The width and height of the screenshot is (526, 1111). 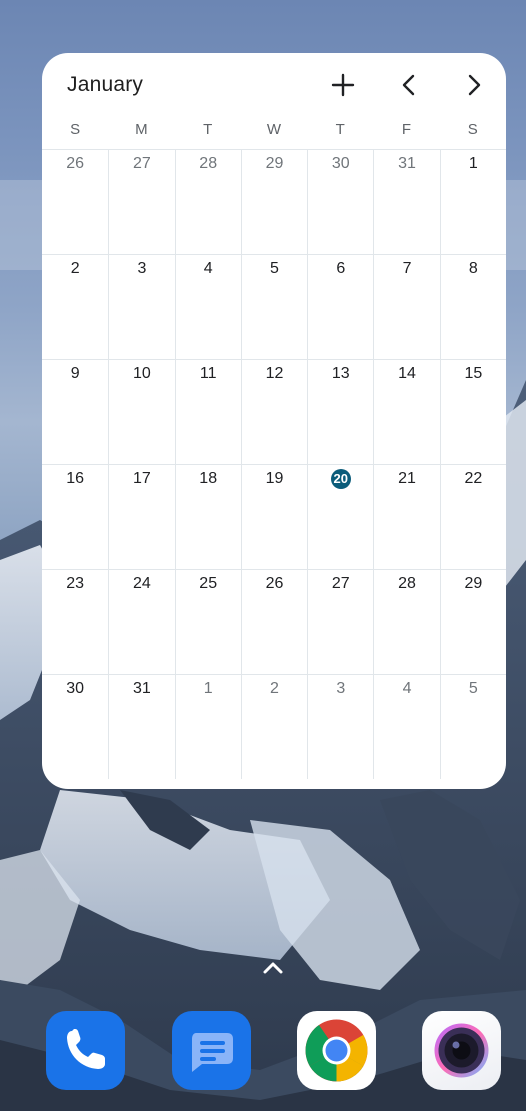 What do you see at coordinates (207, 516) in the screenshot?
I see `day-cell: 18` at bounding box center [207, 516].